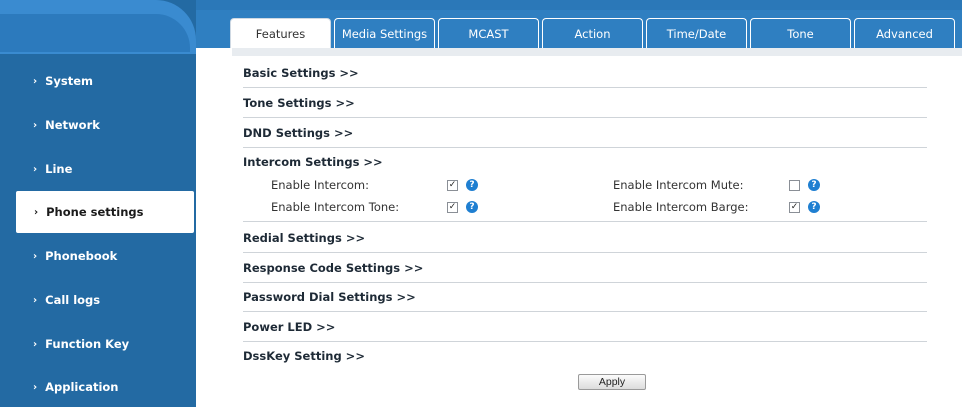  Describe the element at coordinates (585, 268) in the screenshot. I see `section-response-code-settings: Response Code Settings >>` at that location.